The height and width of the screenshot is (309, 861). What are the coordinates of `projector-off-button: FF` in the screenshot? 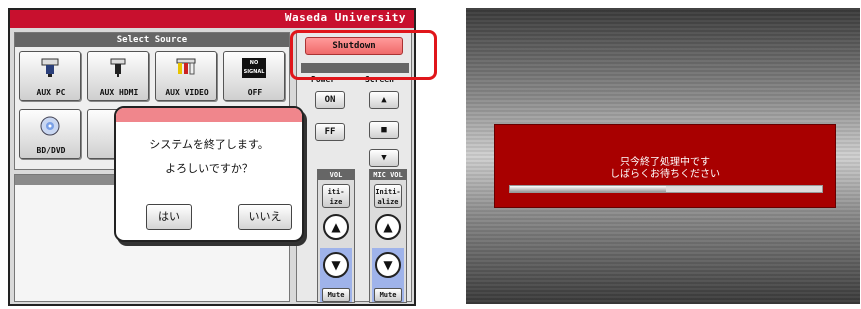 It's located at (330, 132).